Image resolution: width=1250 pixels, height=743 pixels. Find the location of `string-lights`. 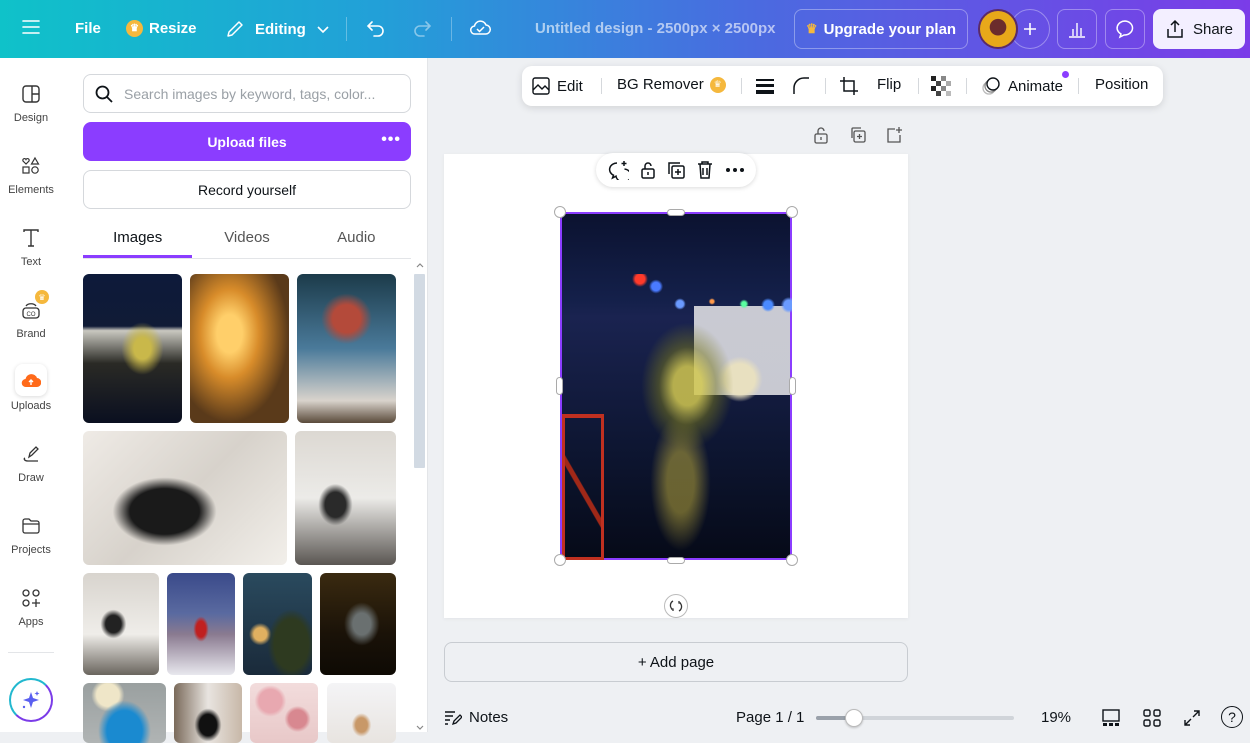

string-lights is located at coordinates (712, 299).